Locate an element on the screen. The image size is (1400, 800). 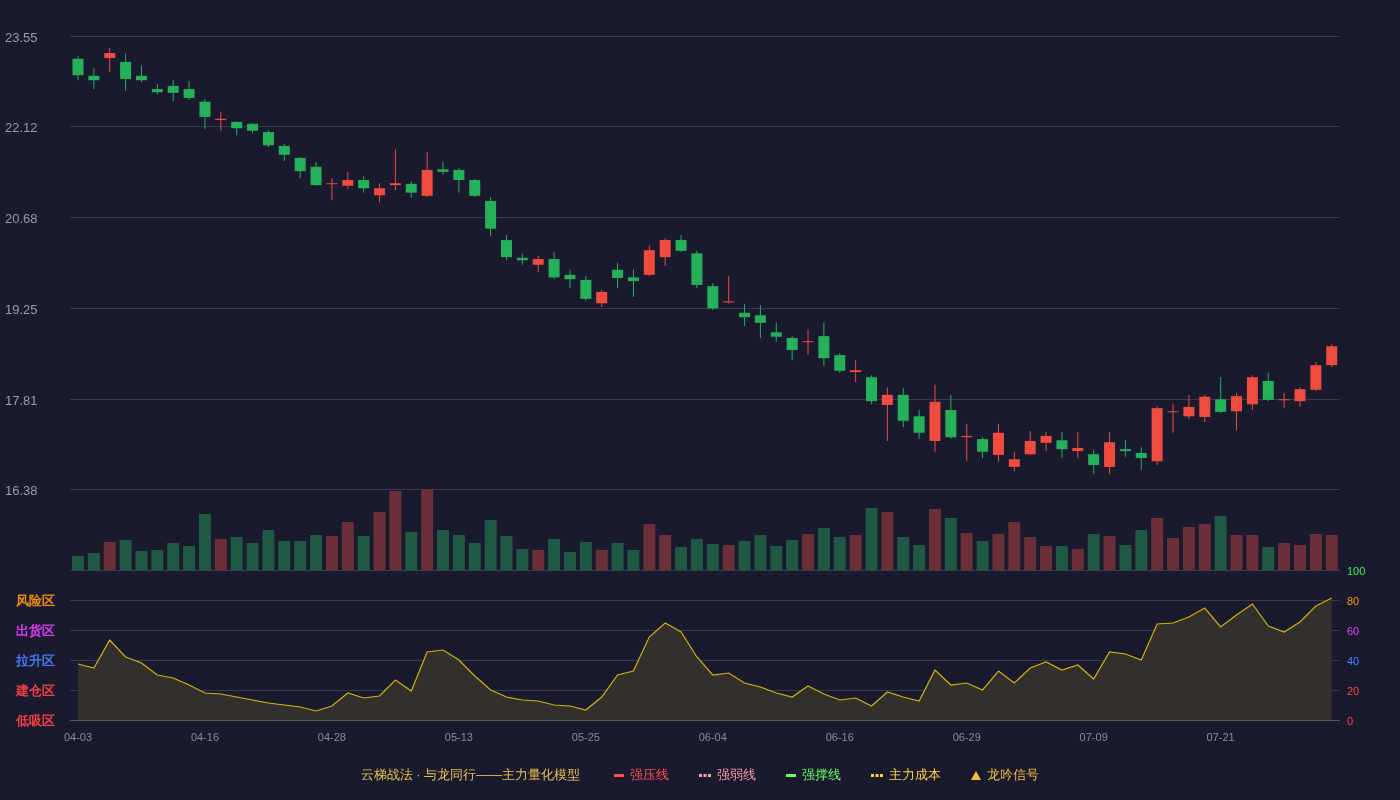
axis-label: 06-29 is located at coordinates (966, 737).